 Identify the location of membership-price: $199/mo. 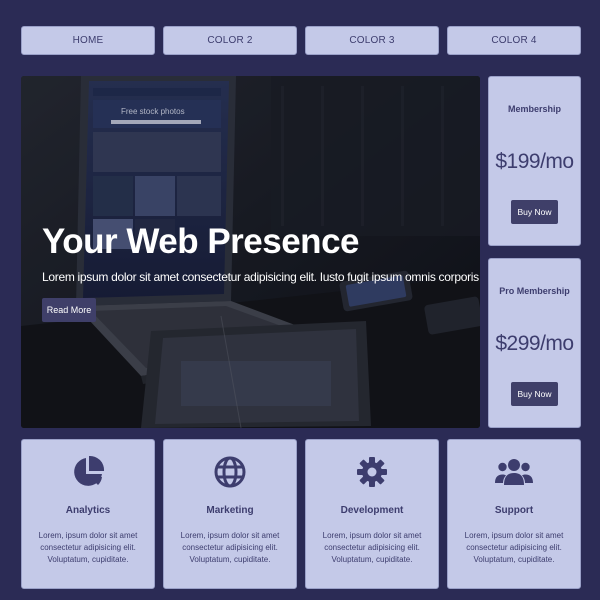
(534, 161).